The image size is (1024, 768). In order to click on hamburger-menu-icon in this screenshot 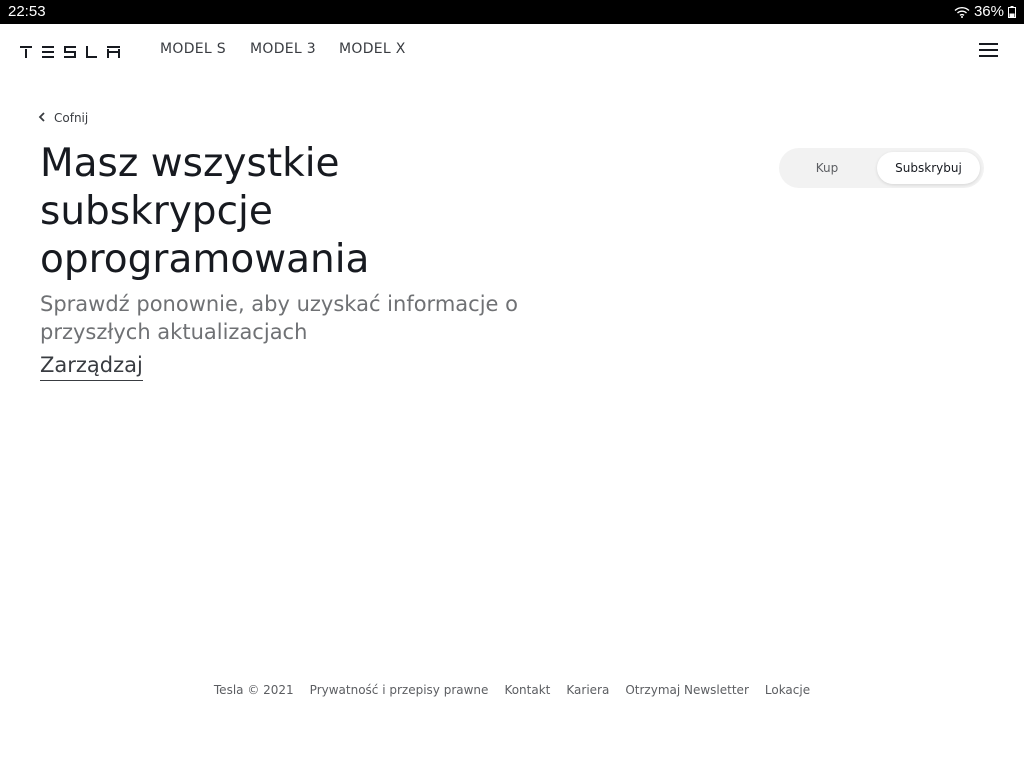, I will do `click(989, 50)`.